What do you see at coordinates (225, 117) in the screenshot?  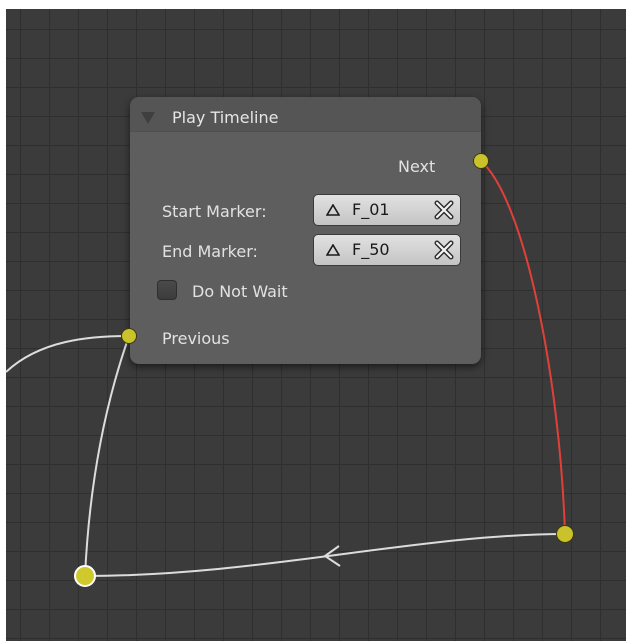 I see `node-title: Play Timeline` at bounding box center [225, 117].